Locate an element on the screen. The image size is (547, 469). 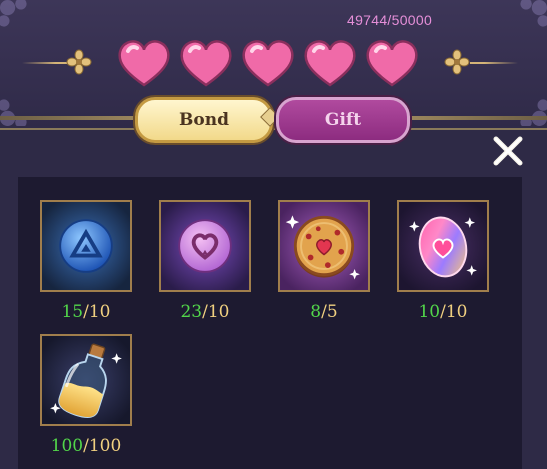
gift-slot-heart-orb is located at coordinates (205, 246).